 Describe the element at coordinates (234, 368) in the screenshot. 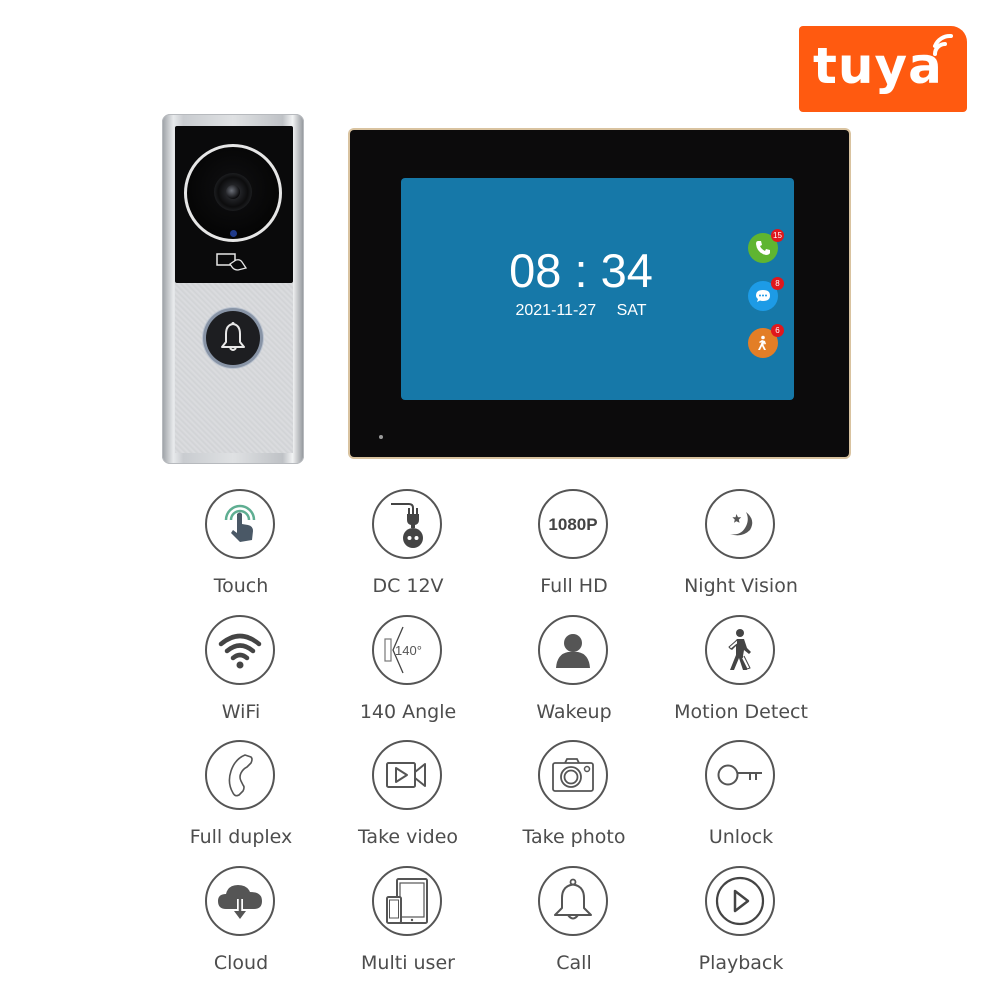

I see `doorbell-button-panel` at that location.